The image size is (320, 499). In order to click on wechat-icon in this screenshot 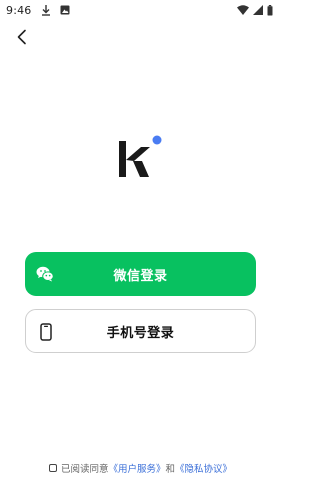, I will do `click(45, 274)`.